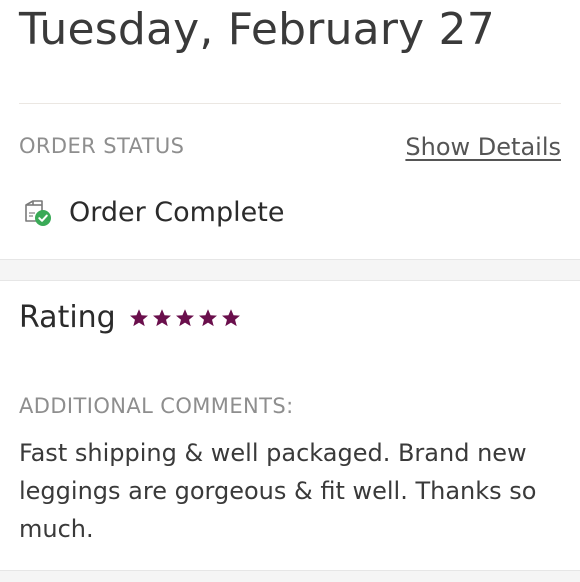 Image resolution: width=580 pixels, height=582 pixels. Describe the element at coordinates (483, 147) in the screenshot. I see `show-details-link: Show Details` at that location.